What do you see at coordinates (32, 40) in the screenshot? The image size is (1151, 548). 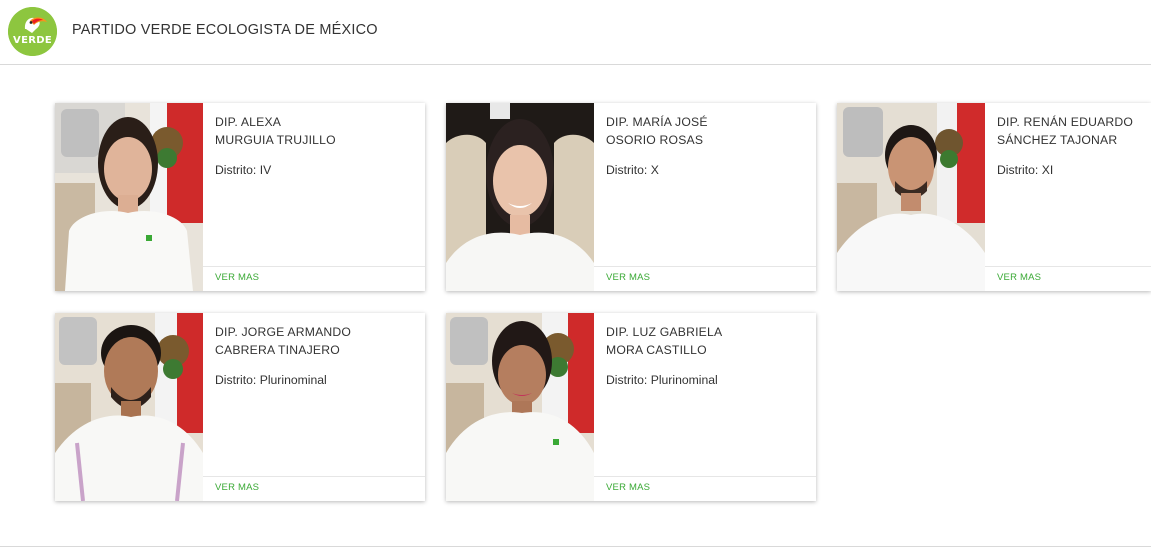 I see `logo-text: VERDE` at bounding box center [32, 40].